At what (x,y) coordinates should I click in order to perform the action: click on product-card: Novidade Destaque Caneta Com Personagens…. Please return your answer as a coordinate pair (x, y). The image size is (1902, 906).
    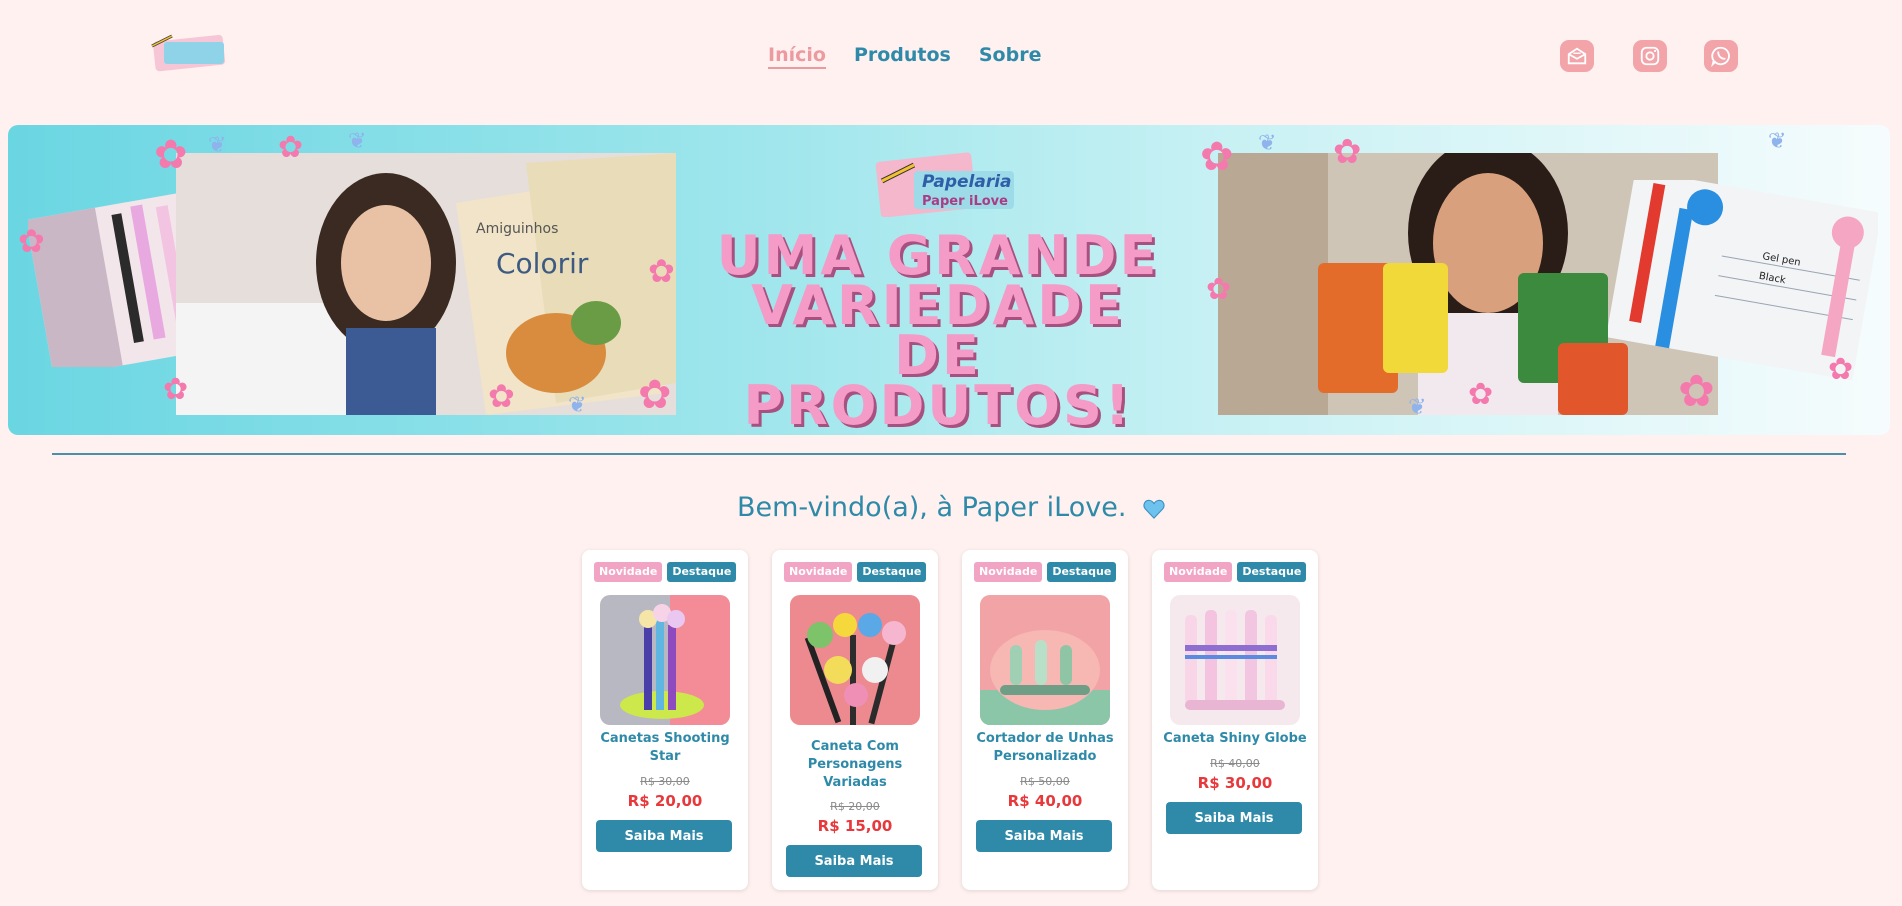
    Looking at the image, I should click on (855, 720).